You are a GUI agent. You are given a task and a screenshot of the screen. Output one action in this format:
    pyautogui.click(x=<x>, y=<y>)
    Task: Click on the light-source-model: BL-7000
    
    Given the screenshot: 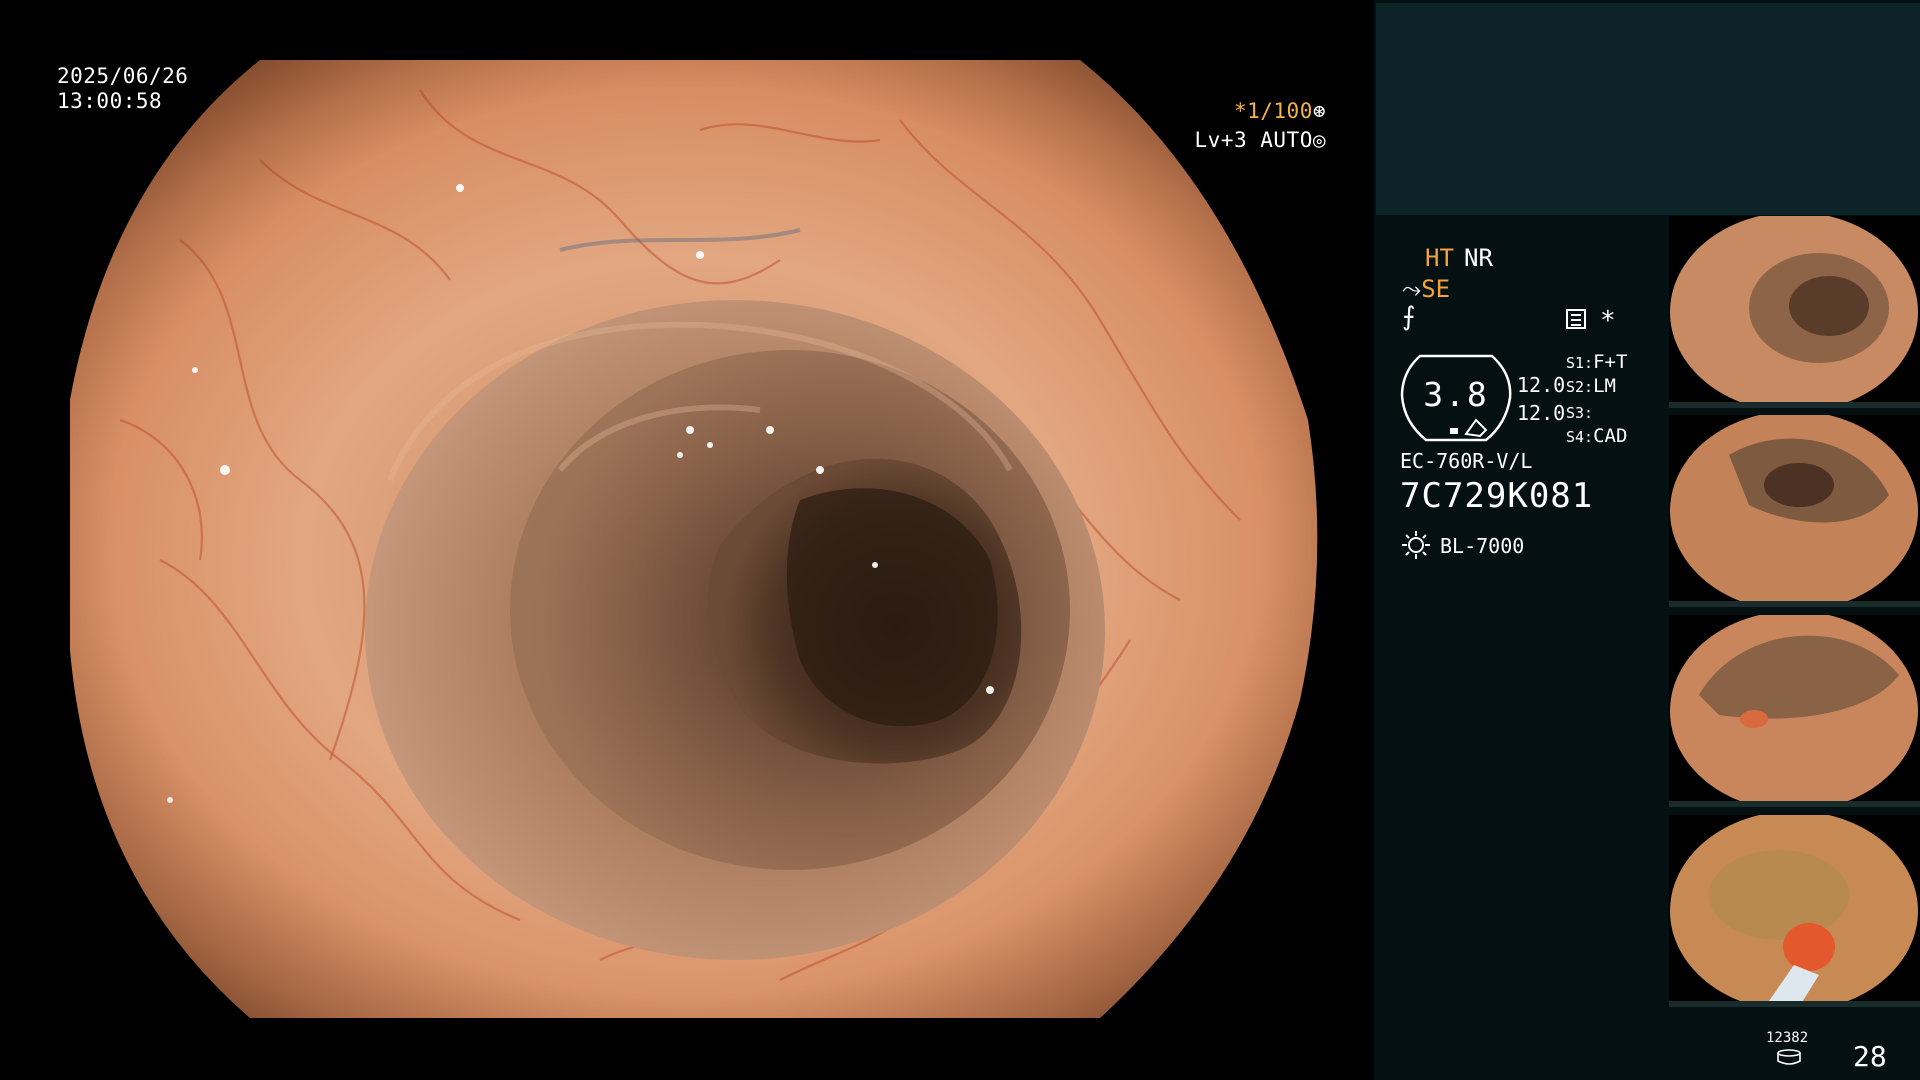 What is the action you would take?
    pyautogui.click(x=1482, y=546)
    